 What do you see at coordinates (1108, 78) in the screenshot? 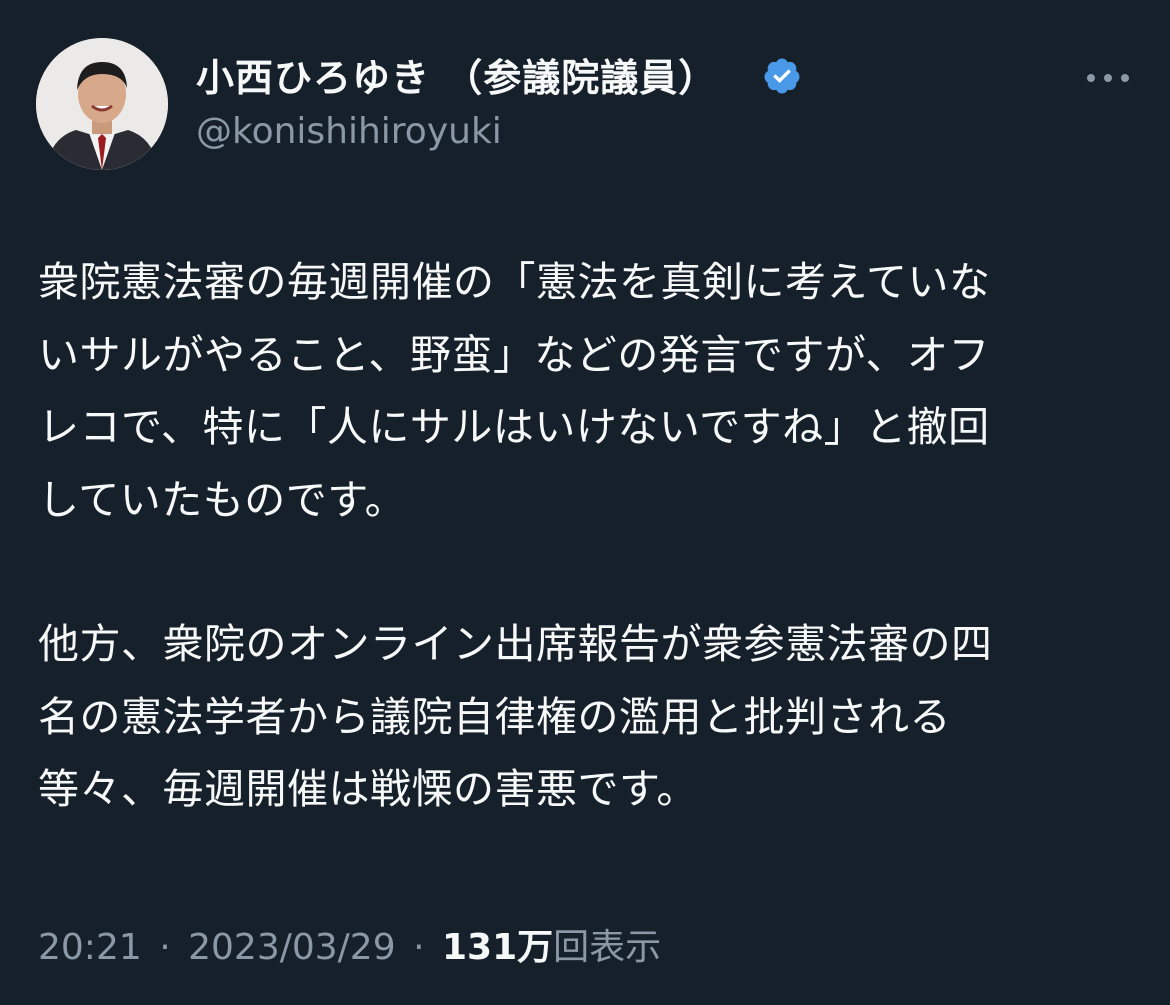
I see `more-options-icon` at bounding box center [1108, 78].